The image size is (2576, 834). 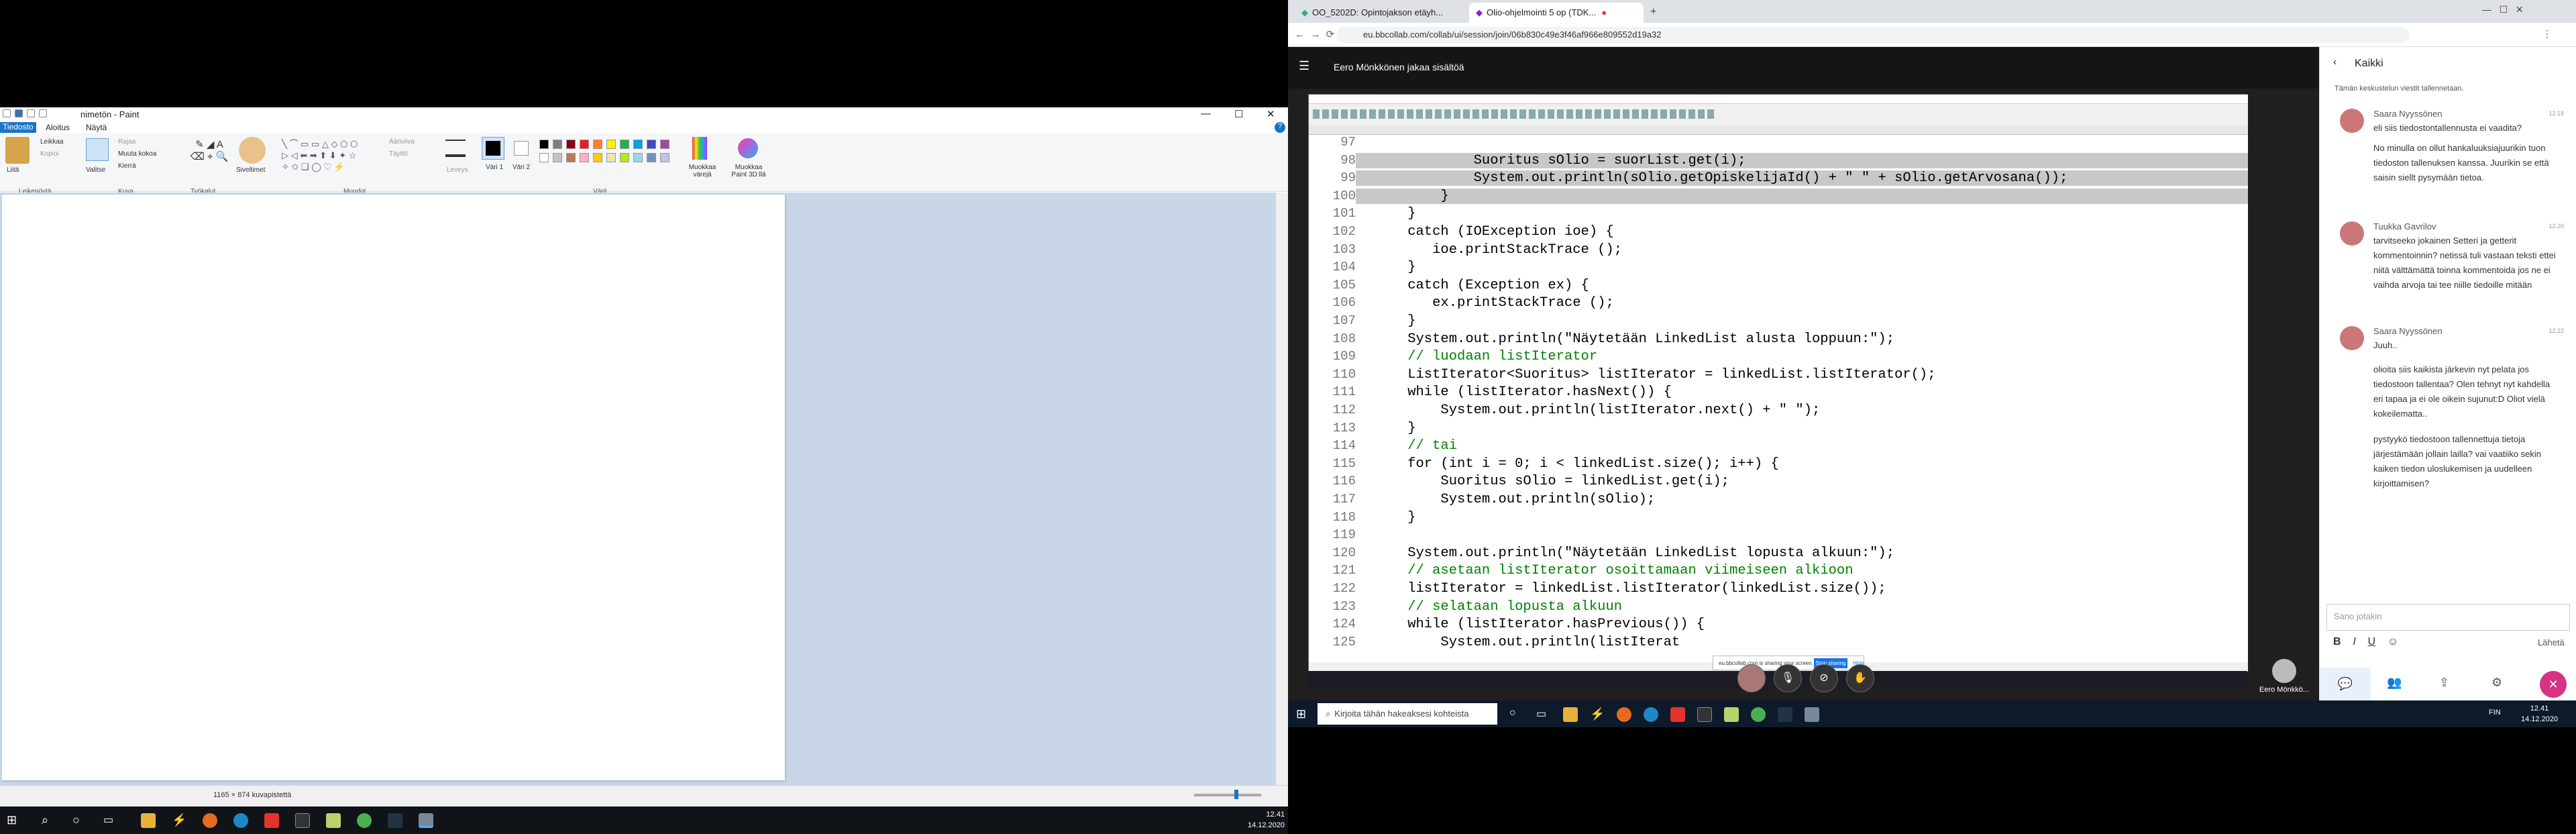 What do you see at coordinates (1860, 678) in the screenshot?
I see `raise-hand-icon: ✋` at bounding box center [1860, 678].